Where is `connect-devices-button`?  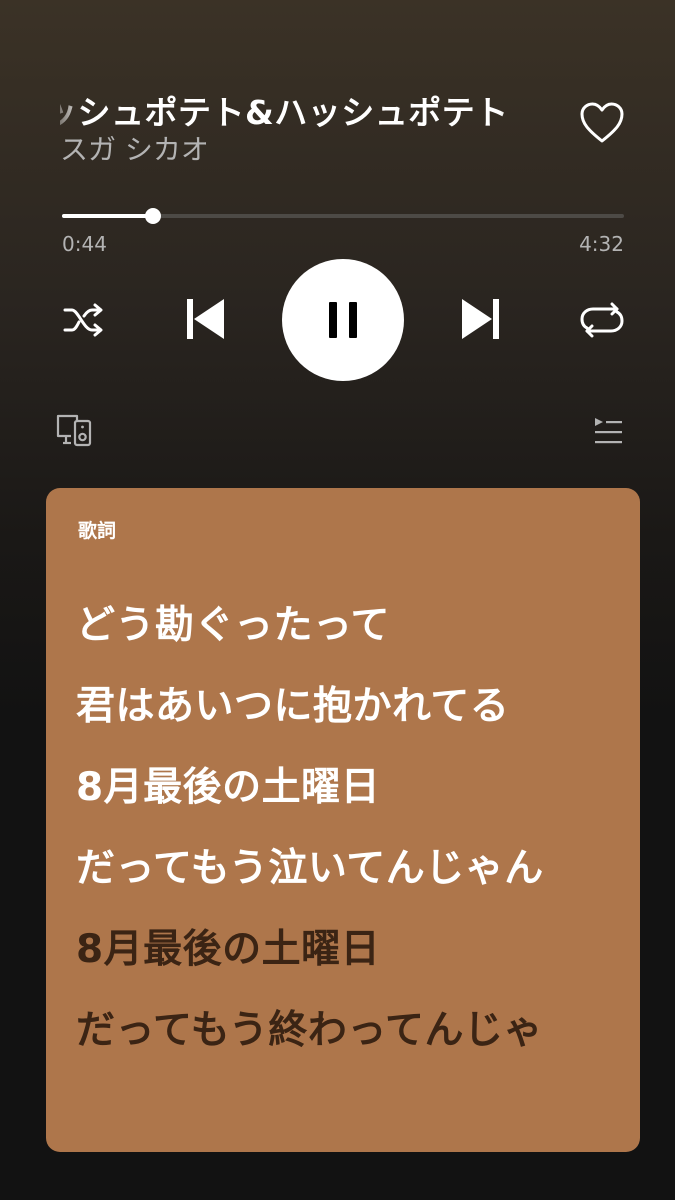 connect-devices-button is located at coordinates (75, 430).